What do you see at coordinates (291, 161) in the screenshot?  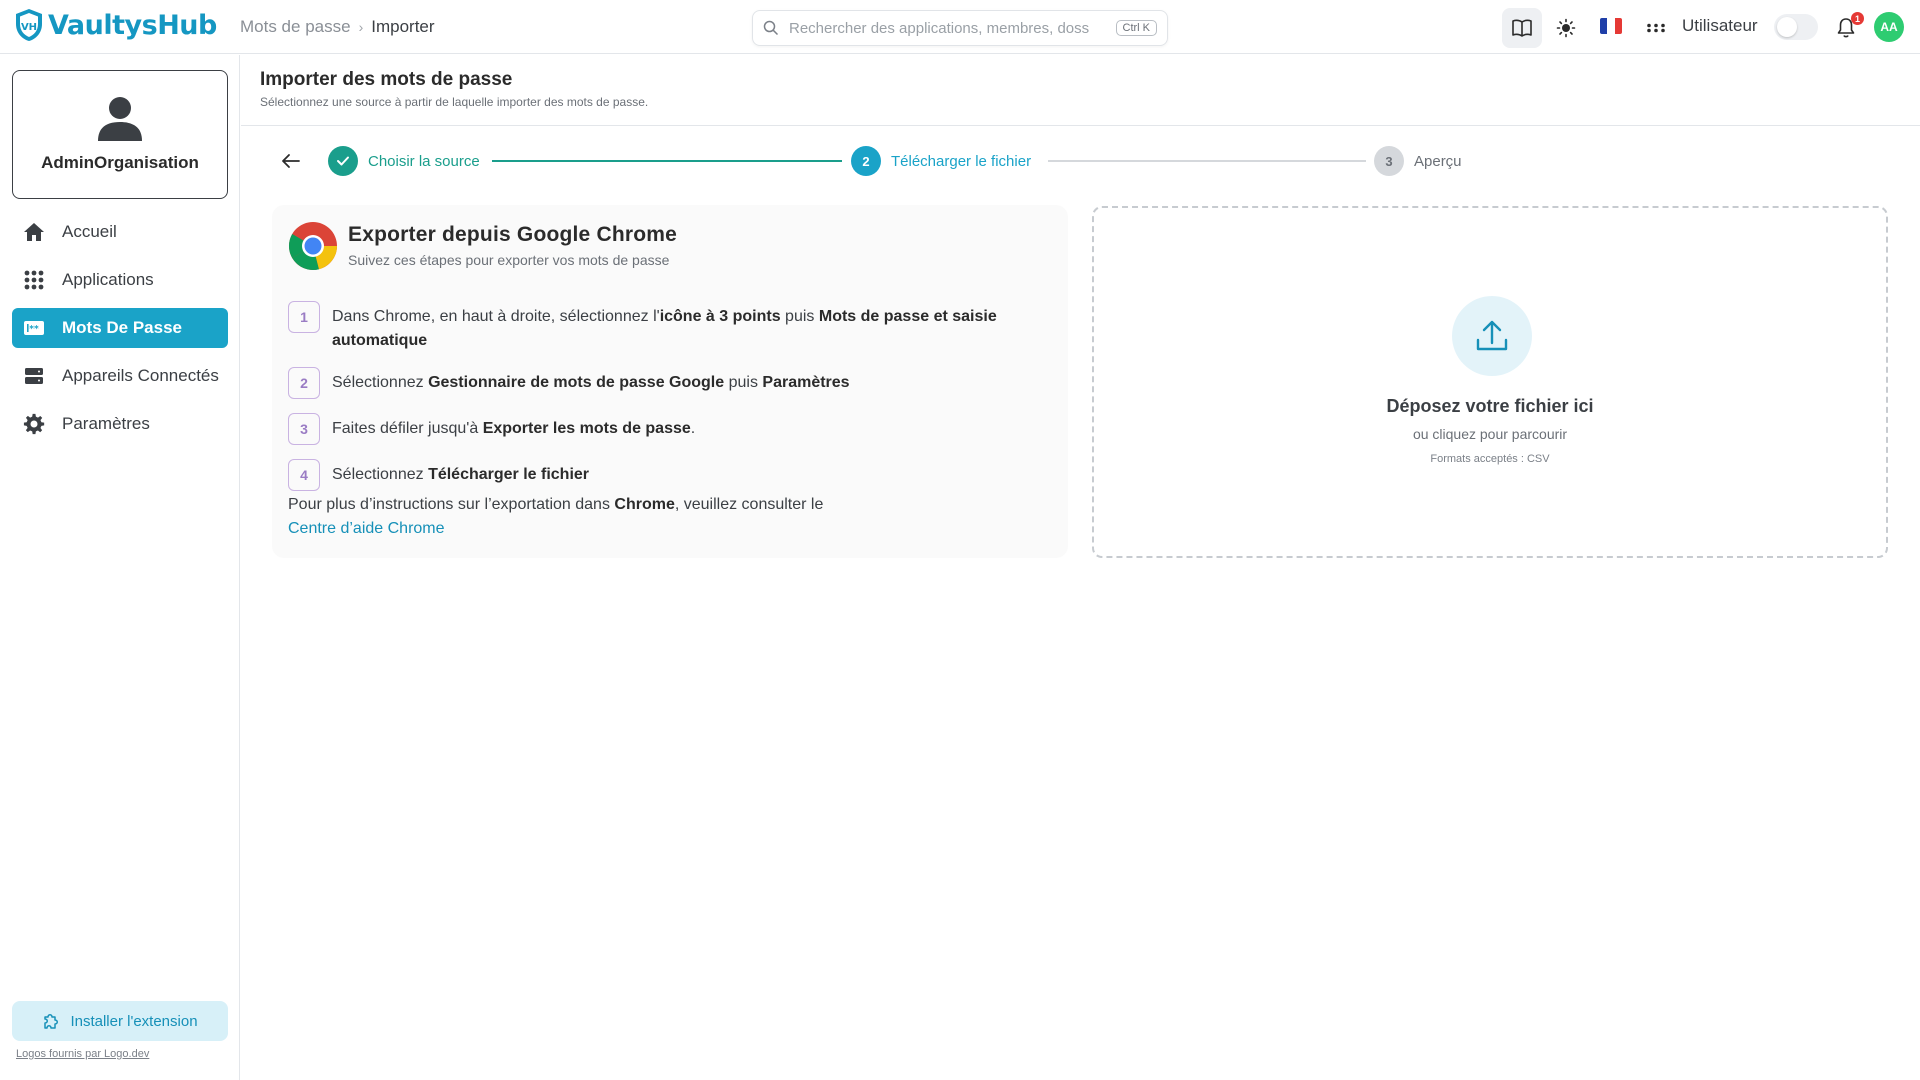 I see `arrow-left-icon` at bounding box center [291, 161].